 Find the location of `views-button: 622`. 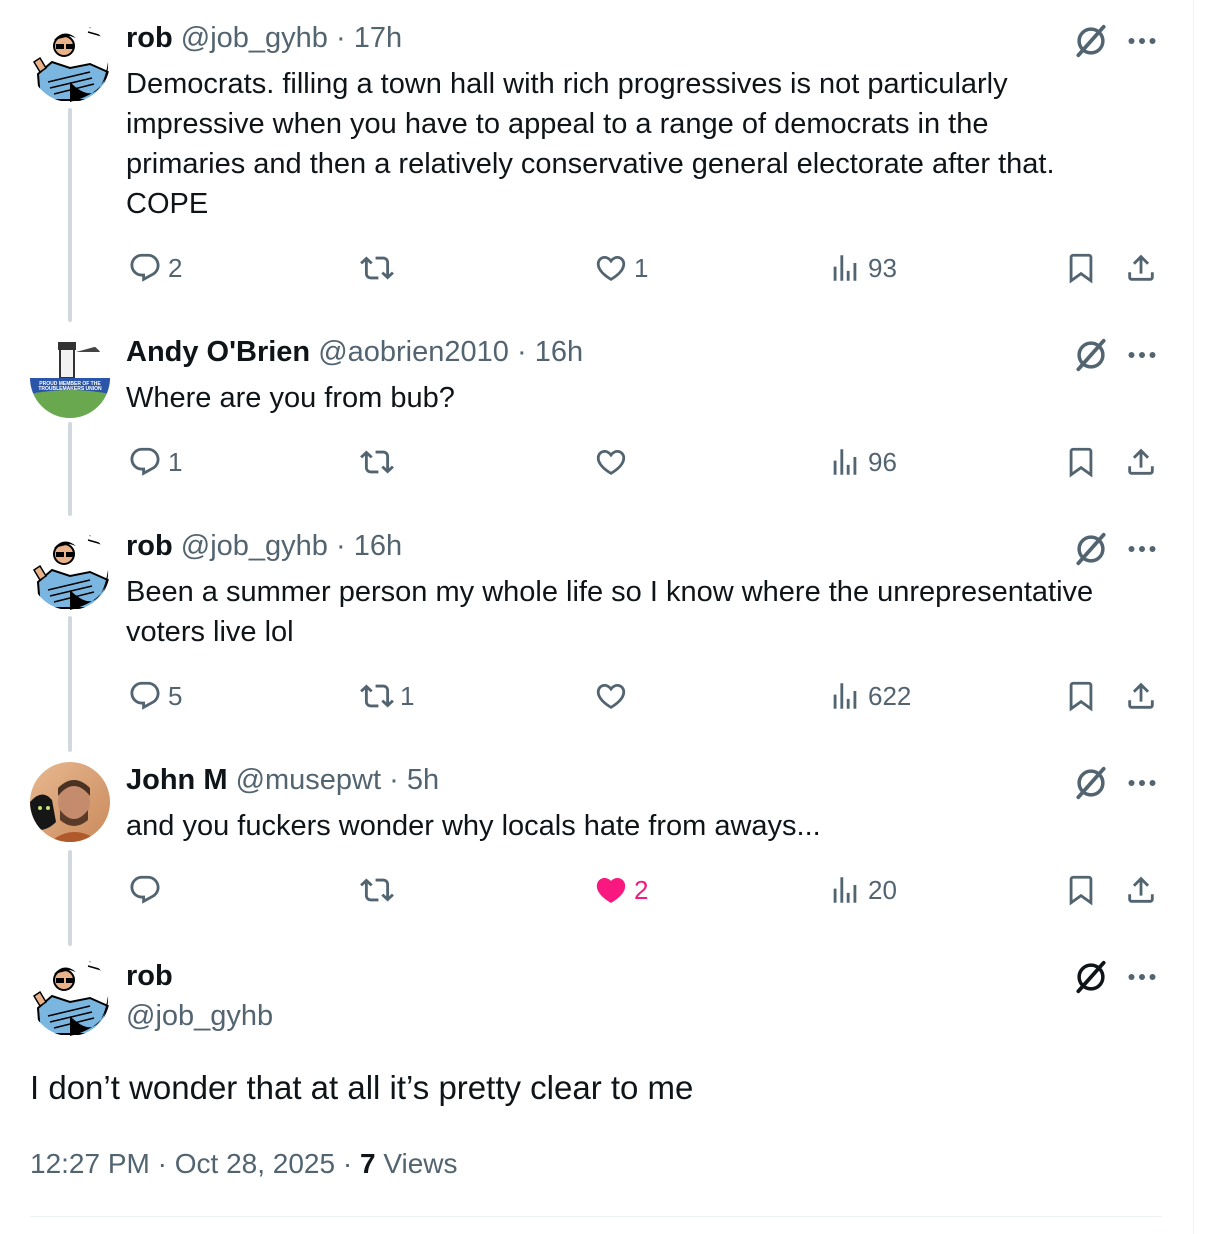

views-button: 622 is located at coordinates (869, 696).